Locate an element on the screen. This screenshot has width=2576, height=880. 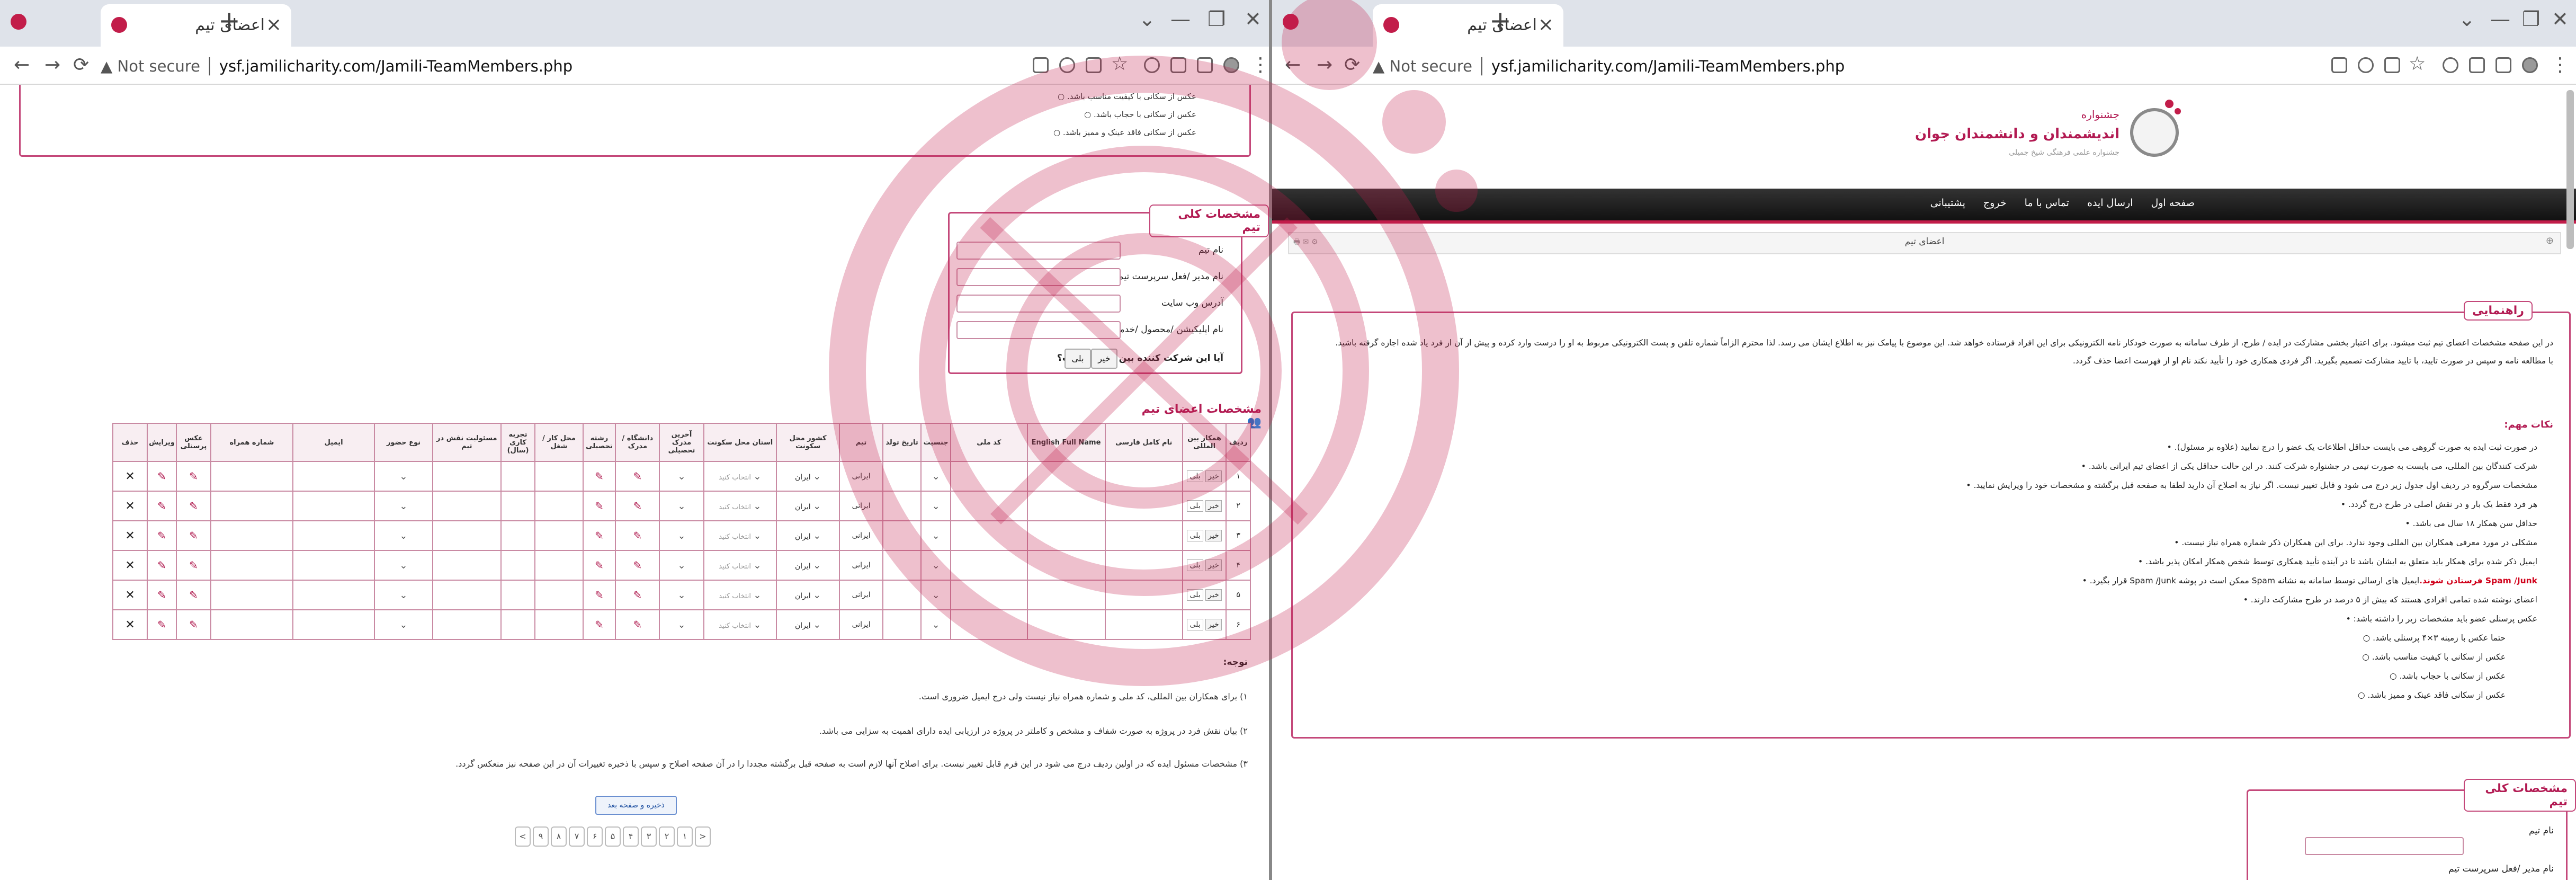
menu-logout: خروج is located at coordinates (1995, 203).